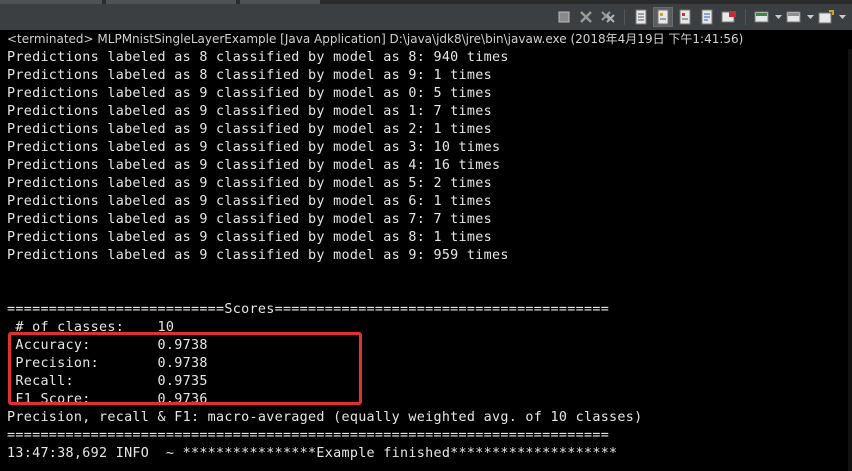 The height and width of the screenshot is (471, 852). What do you see at coordinates (762, 17) in the screenshot?
I see `display-selected-console-icon` at bounding box center [762, 17].